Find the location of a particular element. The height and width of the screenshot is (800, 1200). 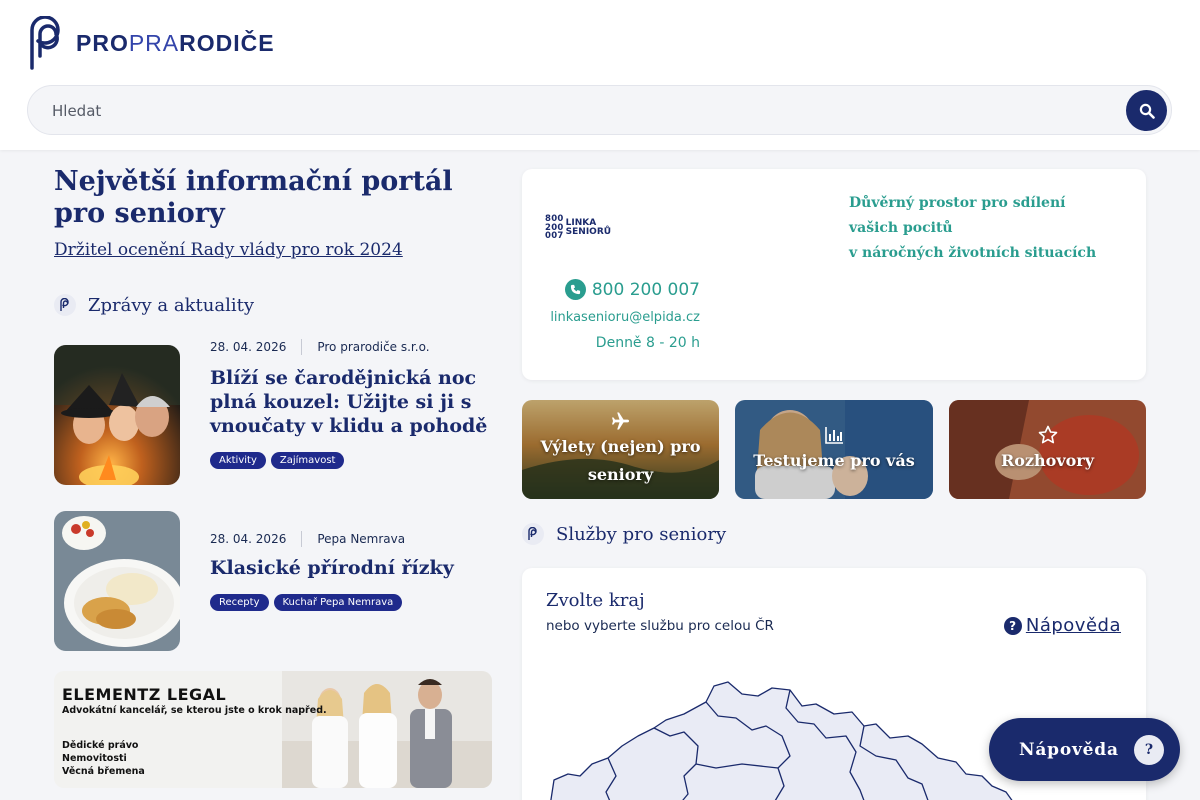

map-help-link: ? Nápověda is located at coordinates (1062, 625).